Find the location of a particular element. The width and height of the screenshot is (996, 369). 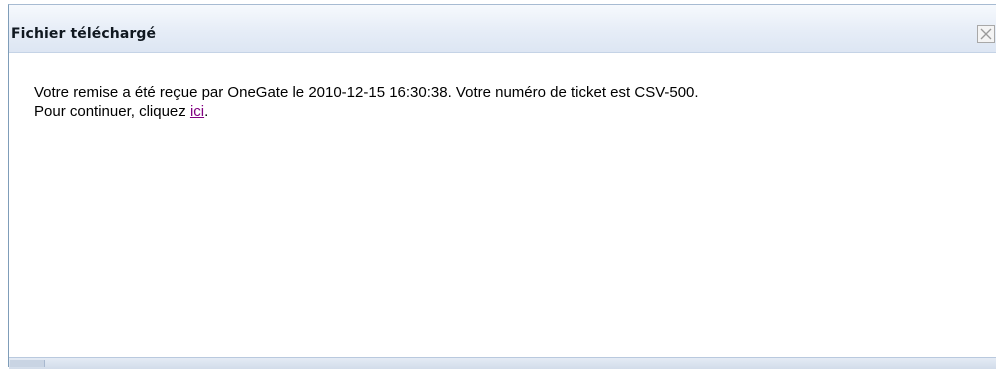

dialog-titlebar: Fichier téléchargé is located at coordinates (502, 29).